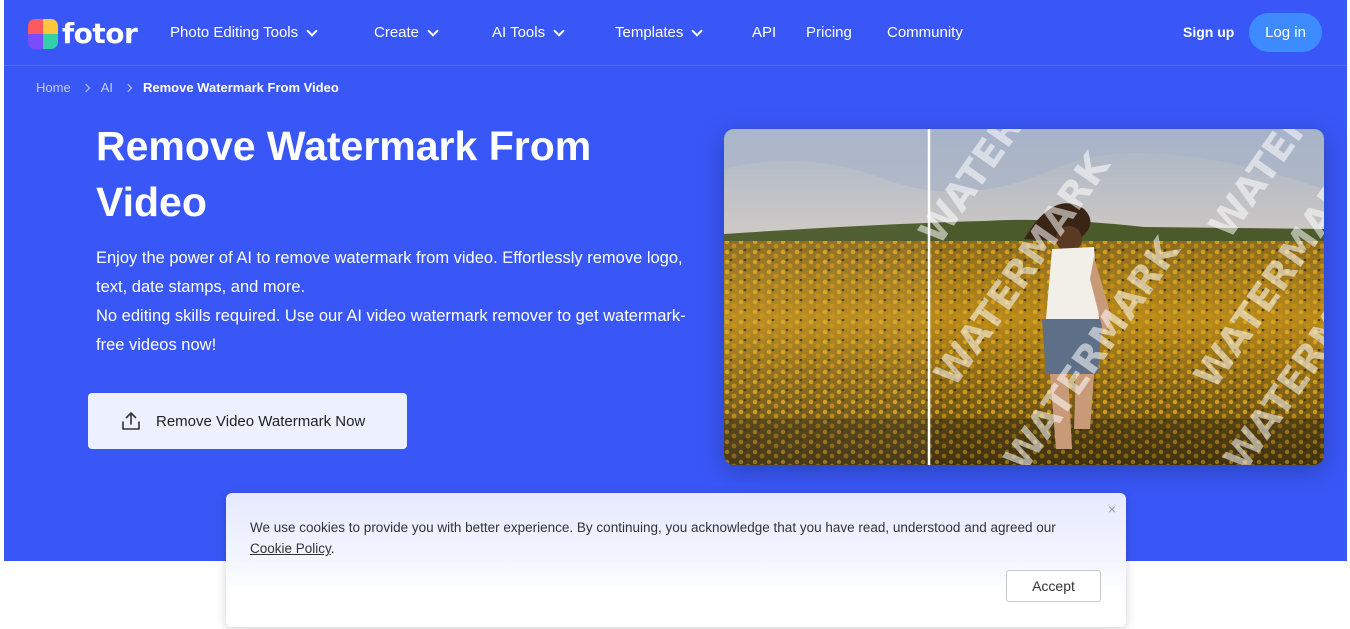 The image size is (1350, 629). I want to click on breadcrumb-home: Home, so click(53, 87).